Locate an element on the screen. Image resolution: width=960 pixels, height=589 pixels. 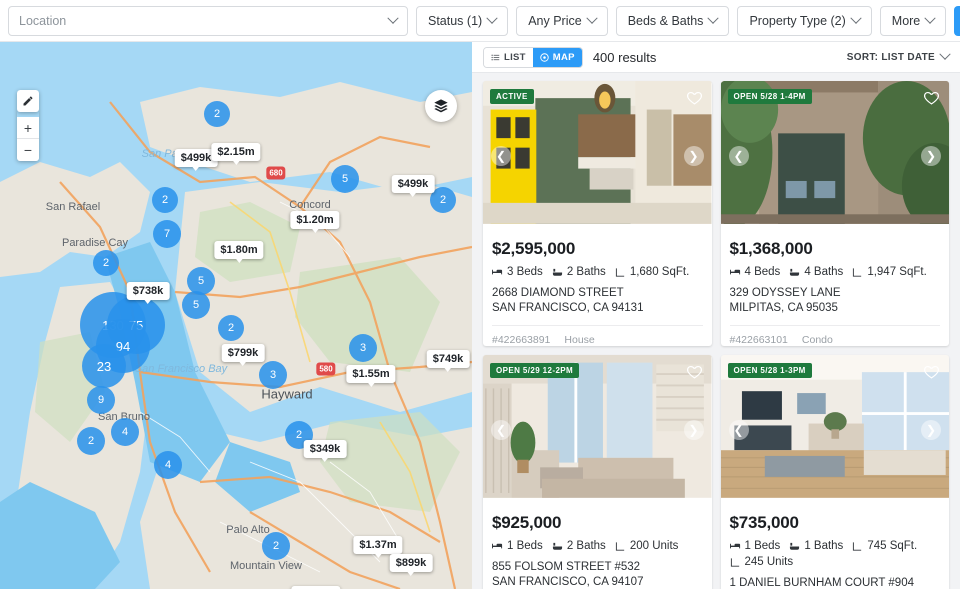
listing-price: $735,000 is located at coordinates (764, 522).